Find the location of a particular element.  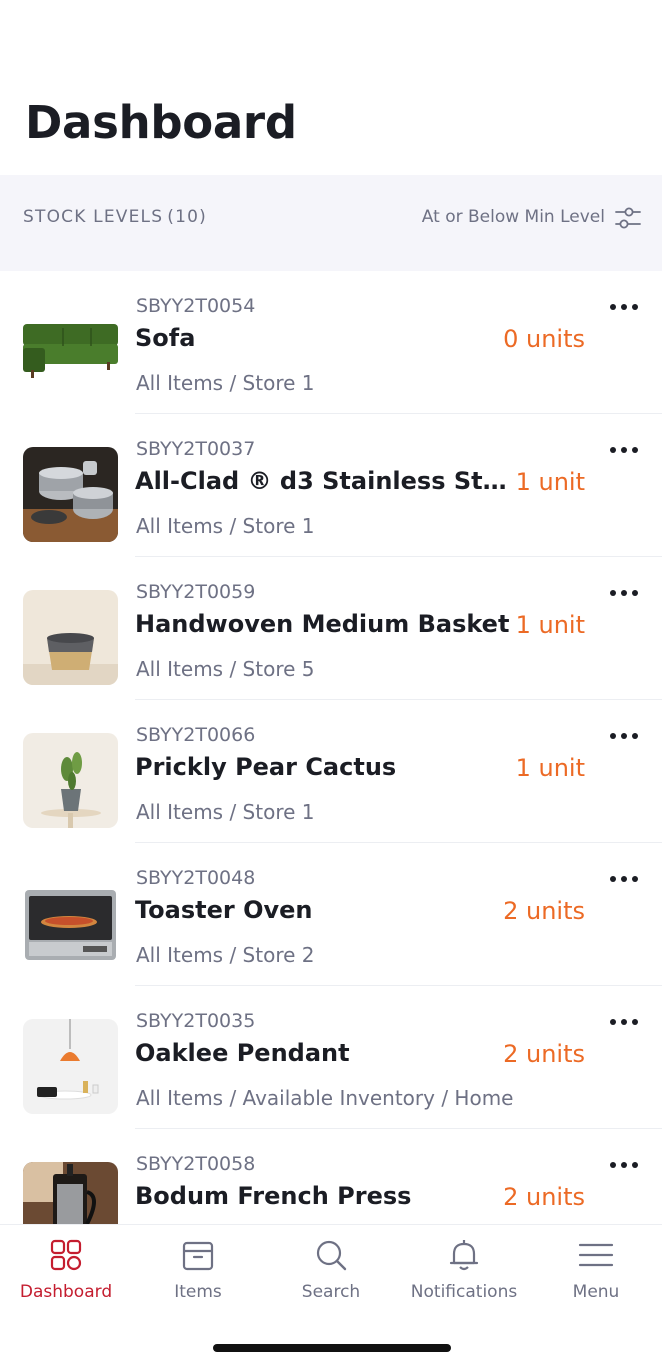

list-item: SBYY2T0058 Bodum French Press 2 units is located at coordinates (331, 1176).